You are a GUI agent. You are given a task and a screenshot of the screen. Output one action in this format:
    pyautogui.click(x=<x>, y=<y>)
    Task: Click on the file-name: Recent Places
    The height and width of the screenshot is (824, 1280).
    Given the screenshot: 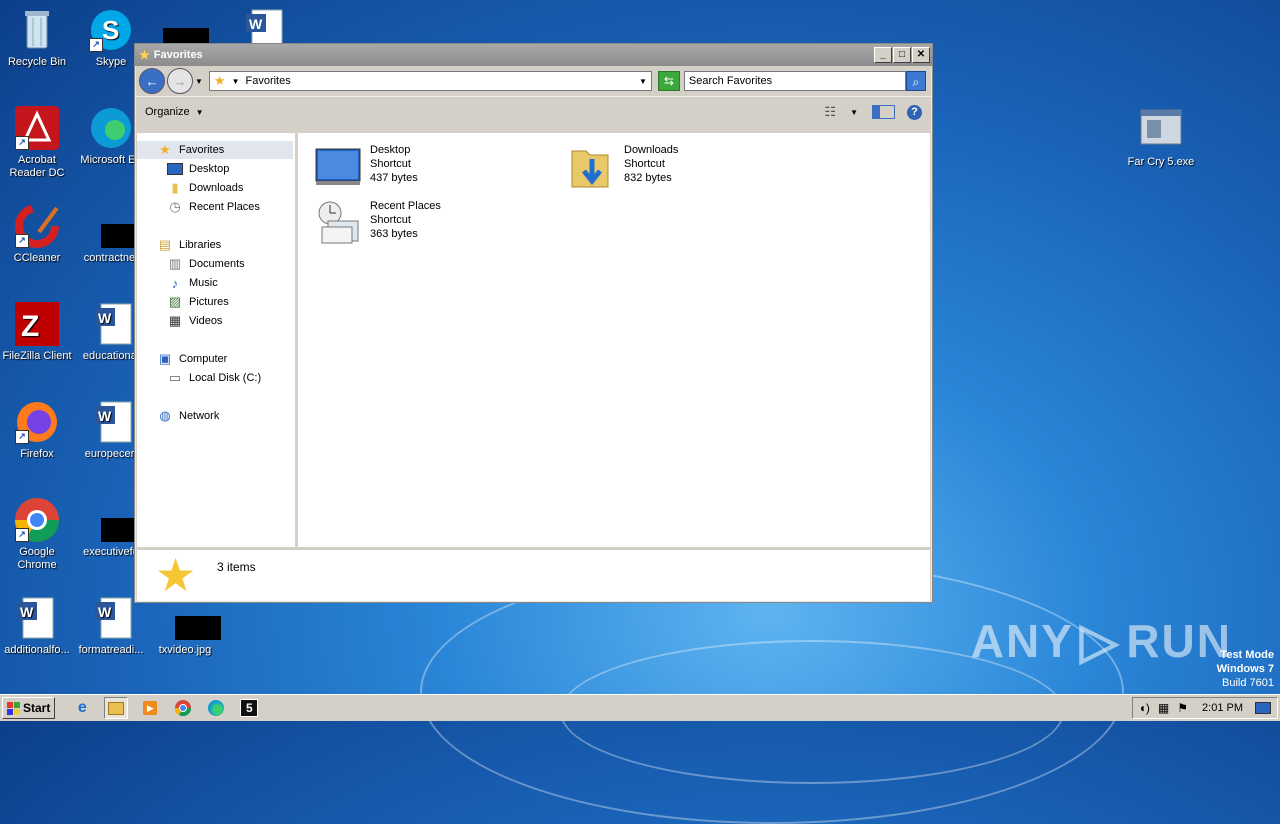 What is the action you would take?
    pyautogui.click(x=405, y=206)
    